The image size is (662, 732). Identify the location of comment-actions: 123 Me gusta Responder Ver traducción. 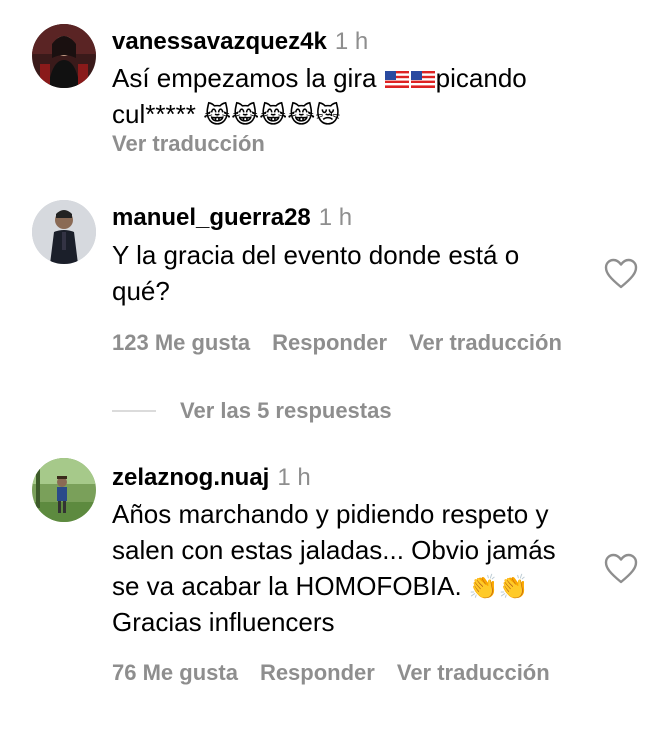
(348, 343).